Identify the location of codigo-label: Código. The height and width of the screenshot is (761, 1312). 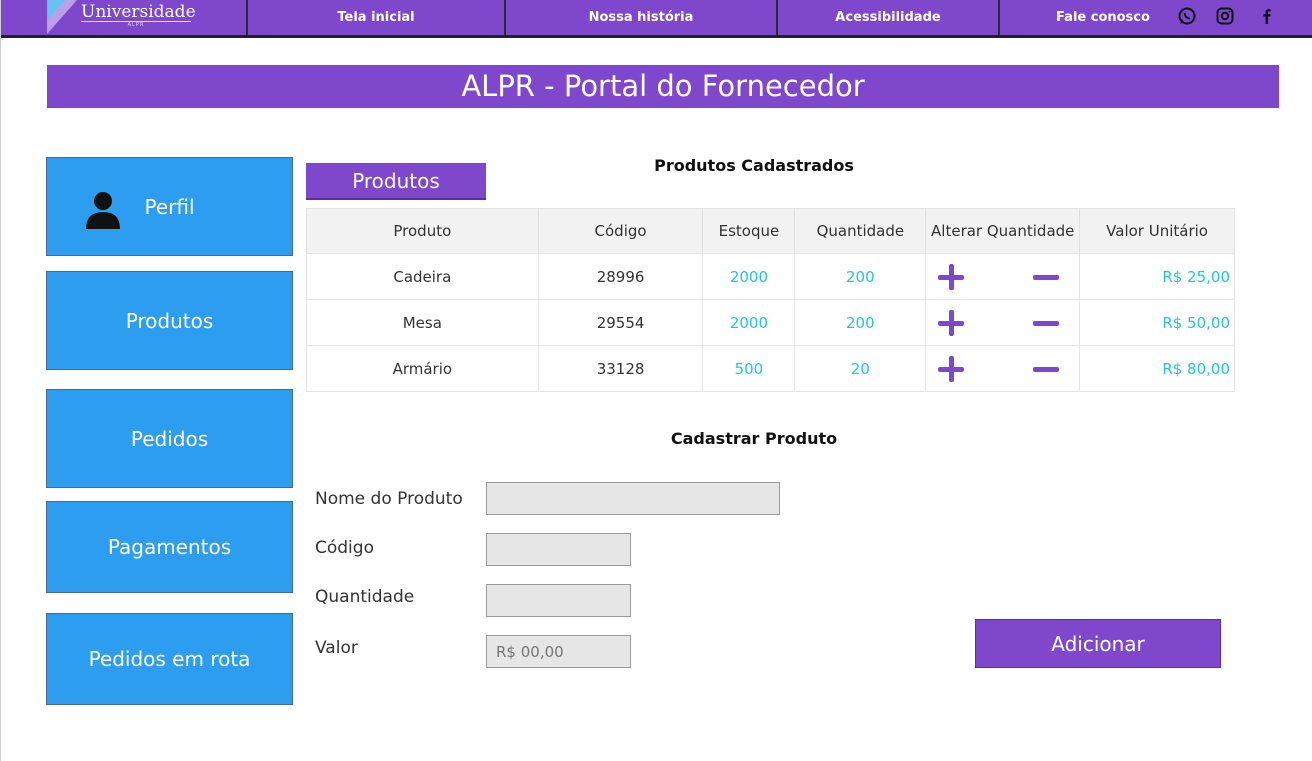
(344, 548).